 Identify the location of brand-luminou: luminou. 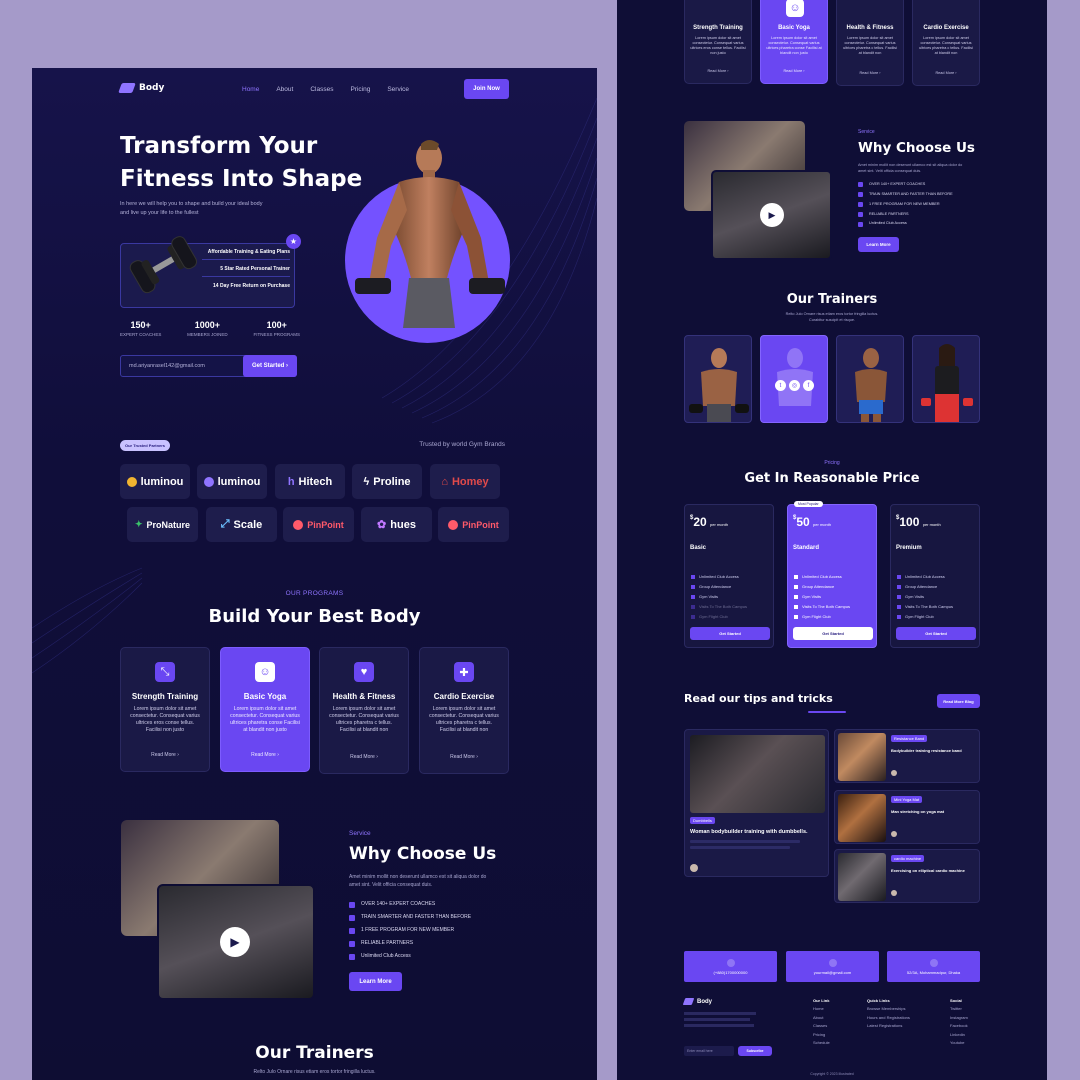
(155, 481).